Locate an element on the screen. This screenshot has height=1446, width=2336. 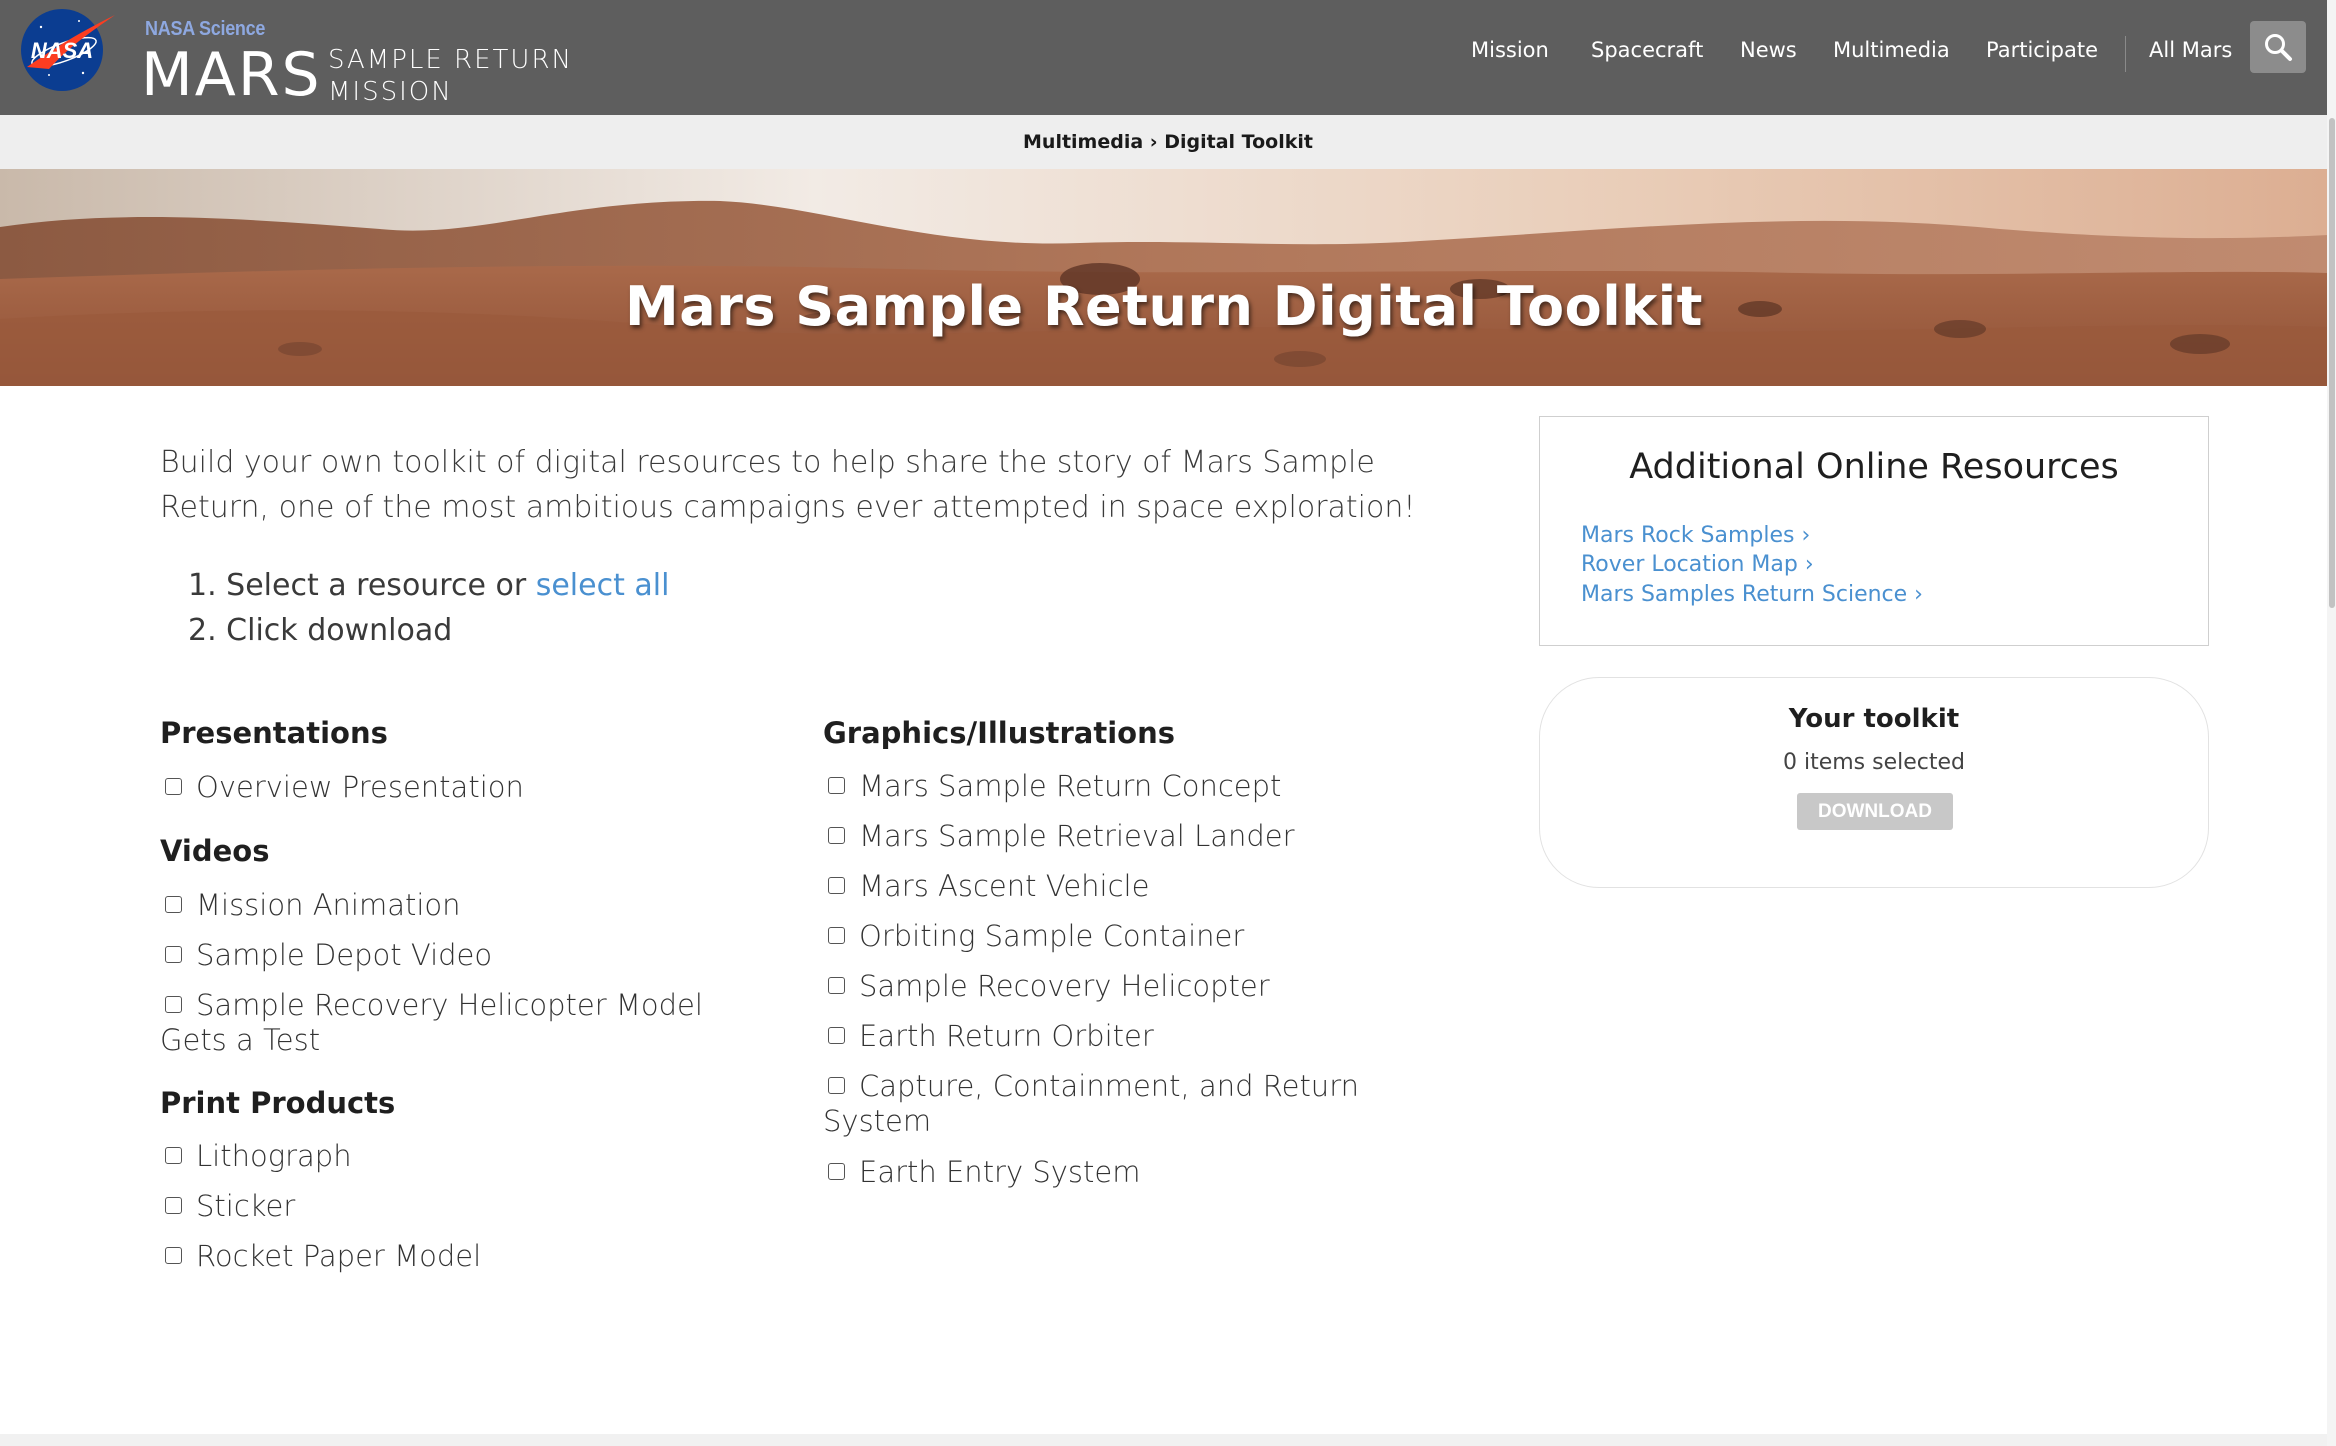
hero-banner: Mars Sample Return Digital Toolkit is located at coordinates (1164, 277).